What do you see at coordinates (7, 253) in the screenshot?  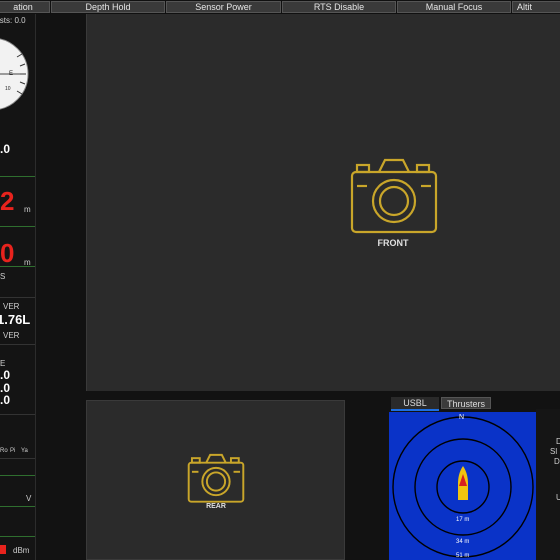 I see `altitude-value: 0` at bounding box center [7, 253].